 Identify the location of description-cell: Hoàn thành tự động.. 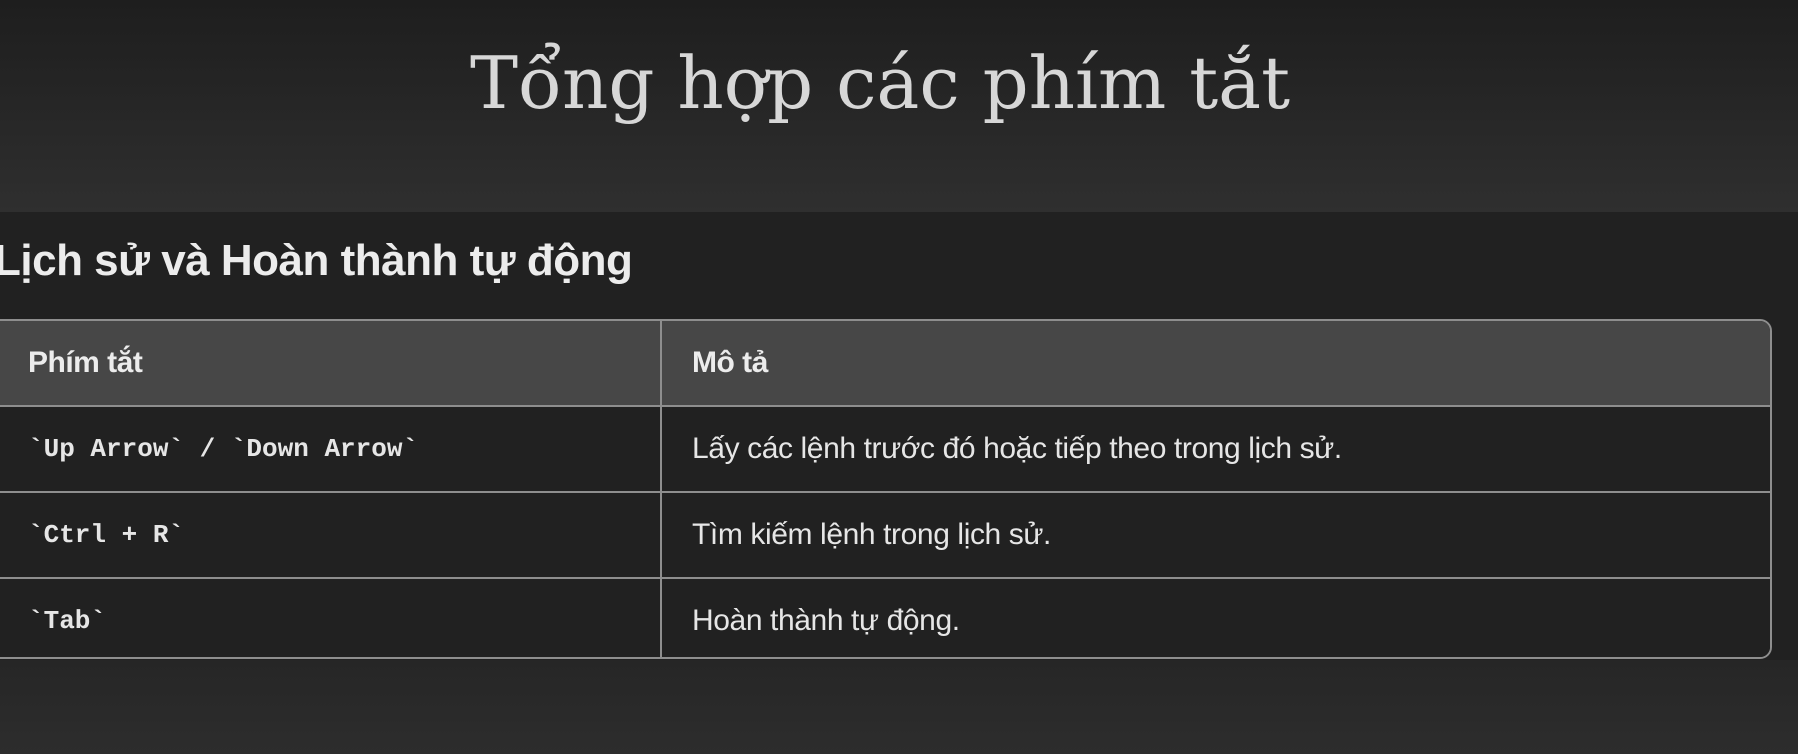
(1215, 617).